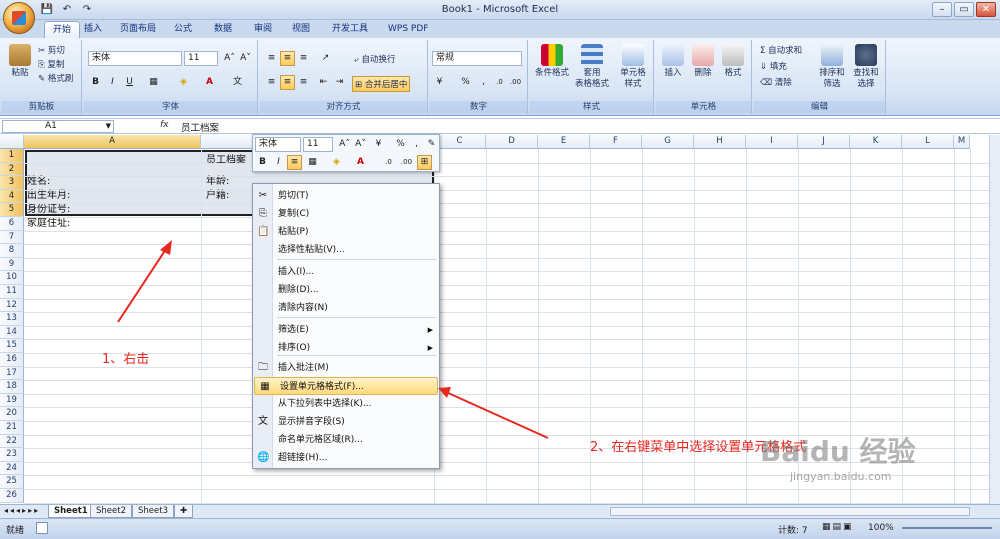 This screenshot has width=1000, height=539. Describe the element at coordinates (58, 126) in the screenshot. I see `name-box: A1 ▼` at that location.